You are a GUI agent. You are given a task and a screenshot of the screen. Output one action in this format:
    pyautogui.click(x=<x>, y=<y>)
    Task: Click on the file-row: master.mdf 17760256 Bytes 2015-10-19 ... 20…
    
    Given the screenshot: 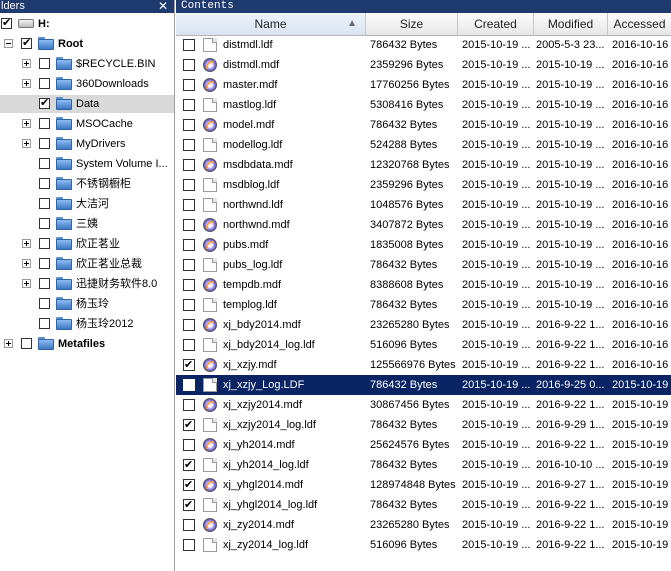 What is the action you would take?
    pyautogui.click(x=423, y=85)
    